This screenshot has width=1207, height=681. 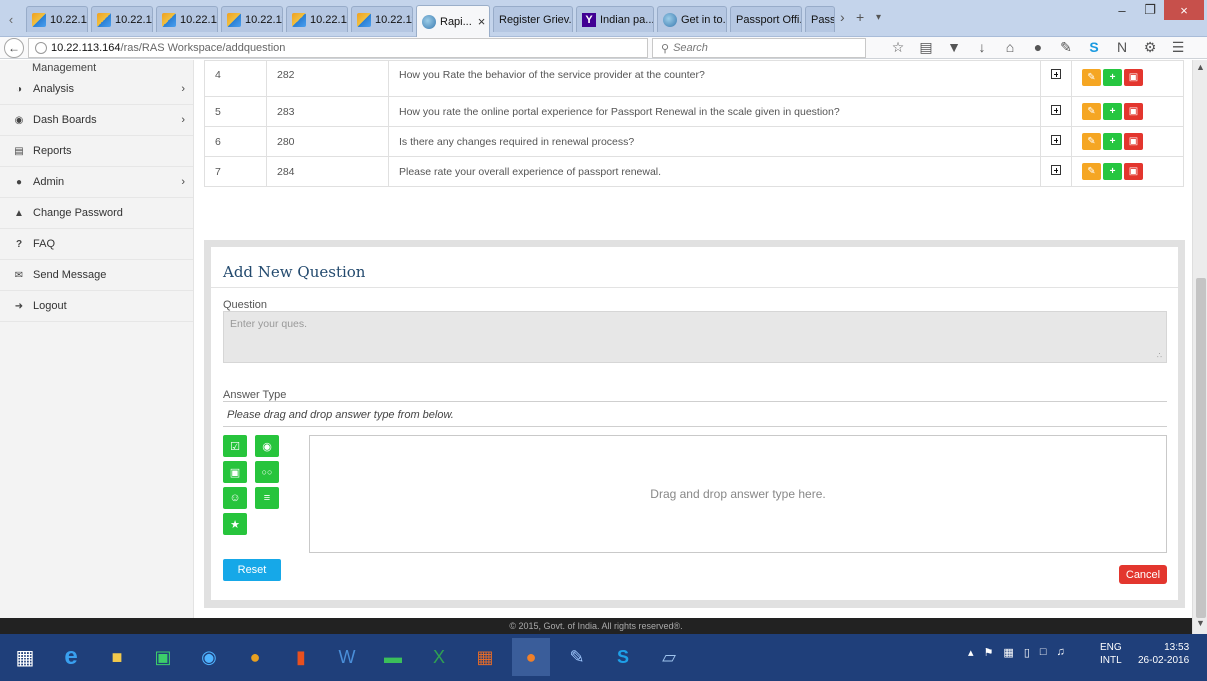 What do you see at coordinates (954, 47) in the screenshot?
I see `pocket-icon: ▼` at bounding box center [954, 47].